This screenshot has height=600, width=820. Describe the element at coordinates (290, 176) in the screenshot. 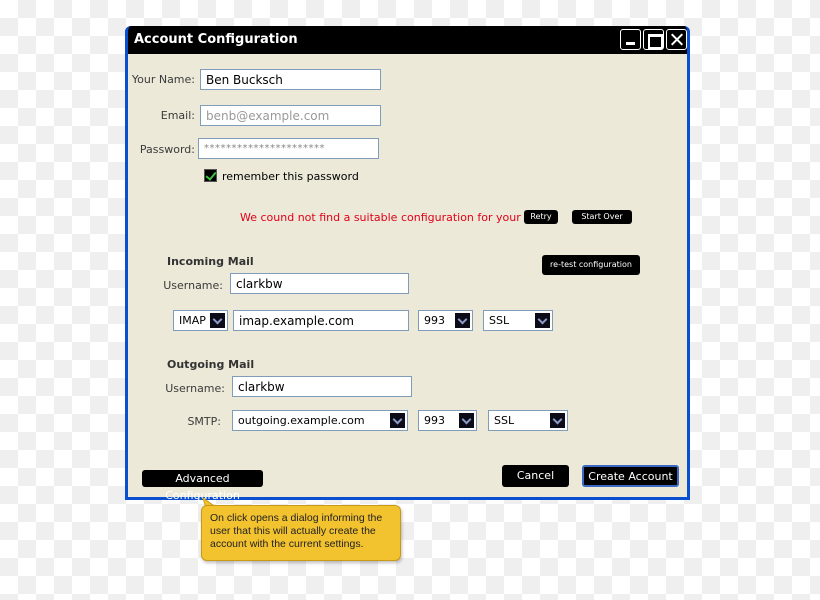

I see `remember-password-label: remember this password` at that location.